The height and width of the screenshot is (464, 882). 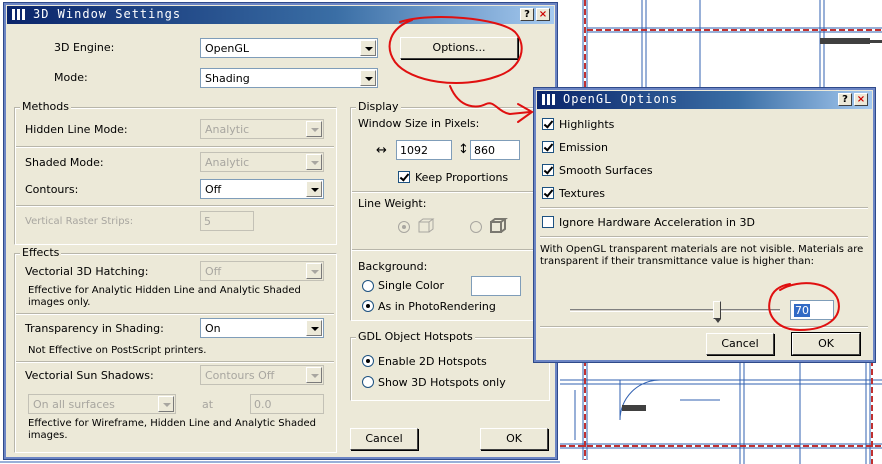 I want to click on at-label: at, so click(x=208, y=404).